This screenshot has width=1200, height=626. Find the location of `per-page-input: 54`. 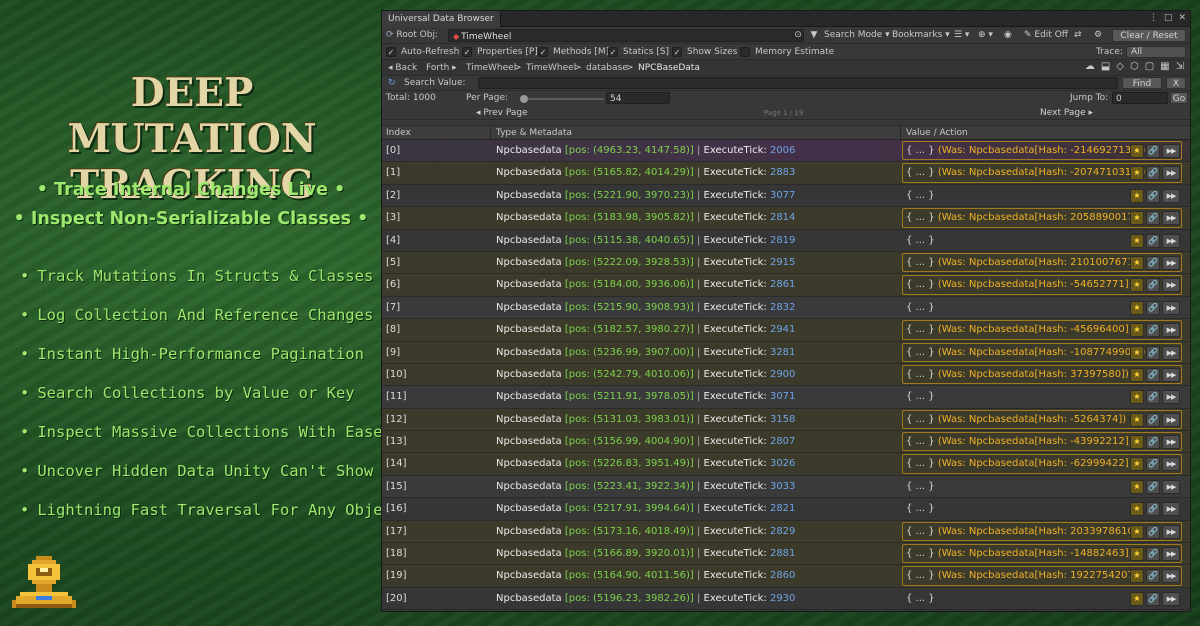

per-page-input: 54 is located at coordinates (638, 98).